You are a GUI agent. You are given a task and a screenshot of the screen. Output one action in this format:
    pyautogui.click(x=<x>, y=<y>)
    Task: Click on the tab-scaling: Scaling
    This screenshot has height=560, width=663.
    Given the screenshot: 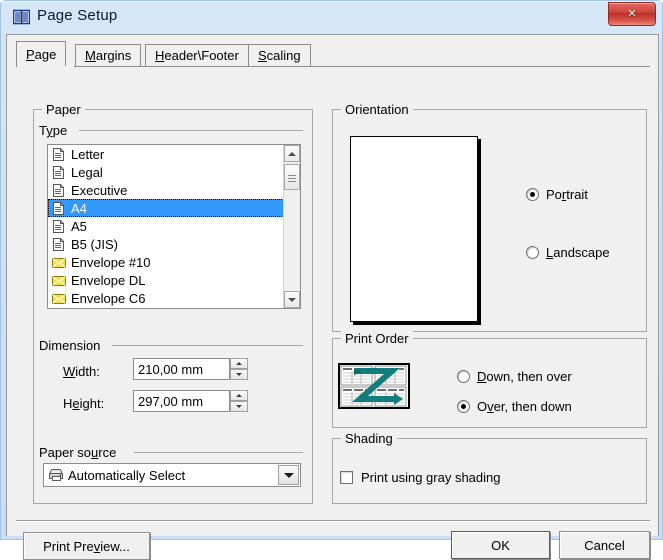 What is the action you would take?
    pyautogui.click(x=279, y=55)
    